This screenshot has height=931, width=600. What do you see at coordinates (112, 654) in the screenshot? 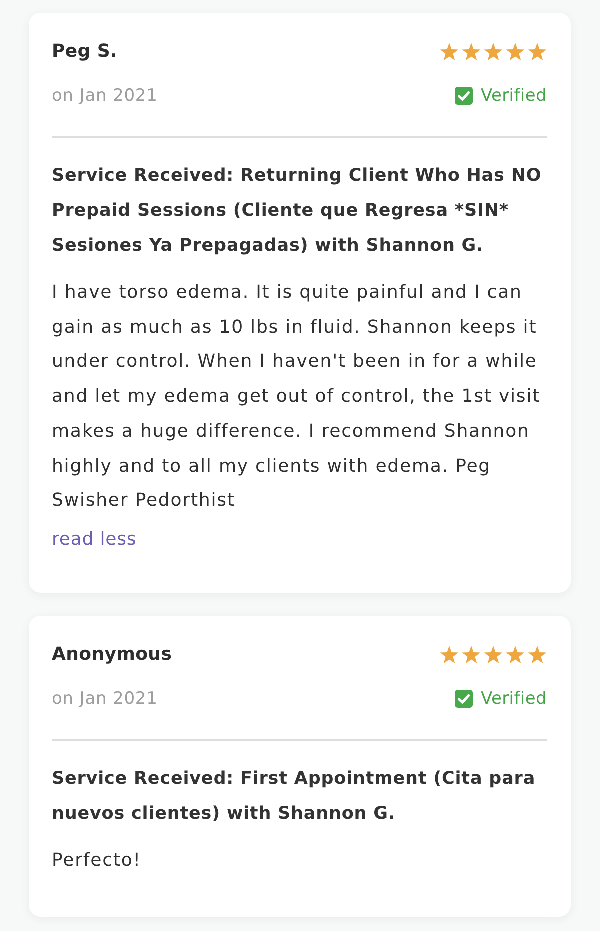
I see `reviewer-name: Anonymous` at bounding box center [112, 654].